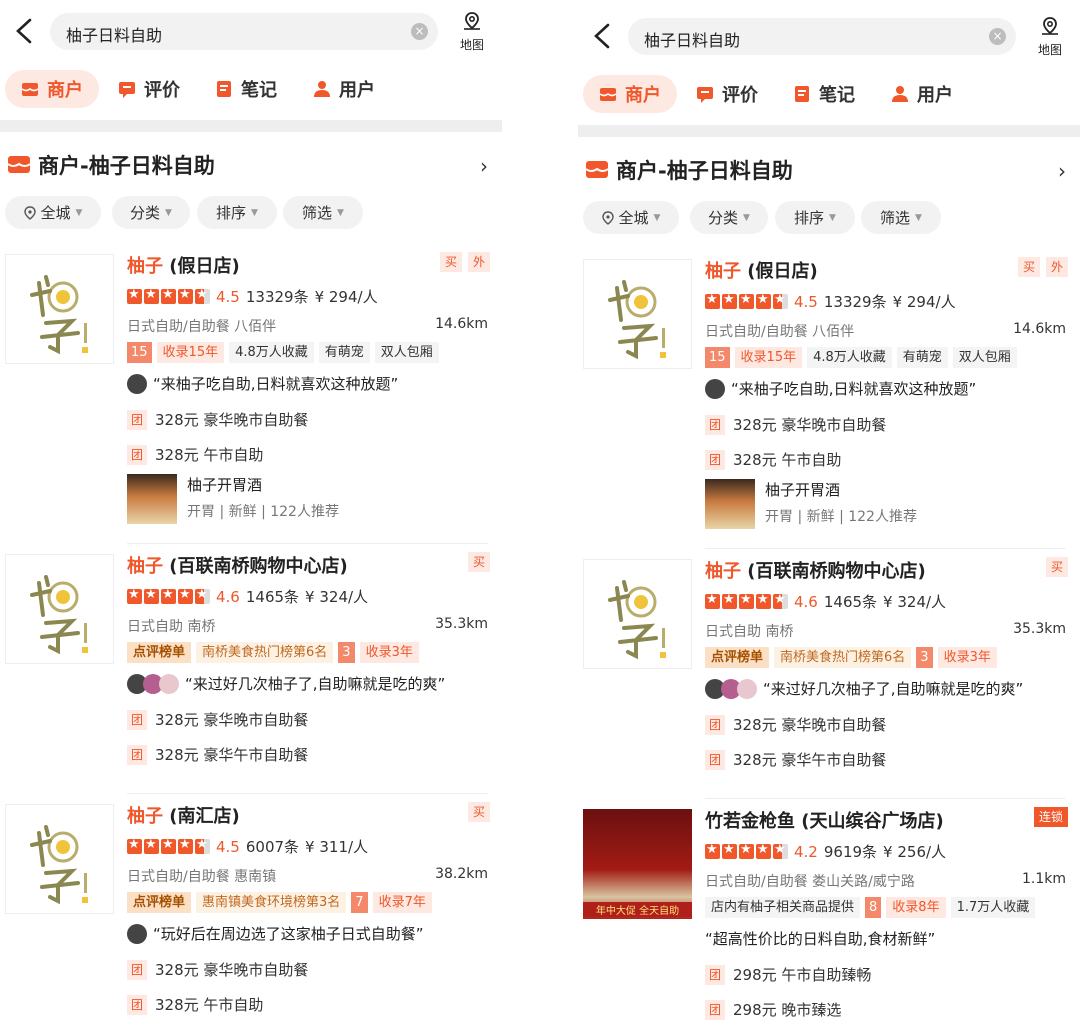 The image size is (1080, 1032). Describe the element at coordinates (637, 864) in the screenshot. I see `merchant-logo: 年中大促 全天自助` at that location.